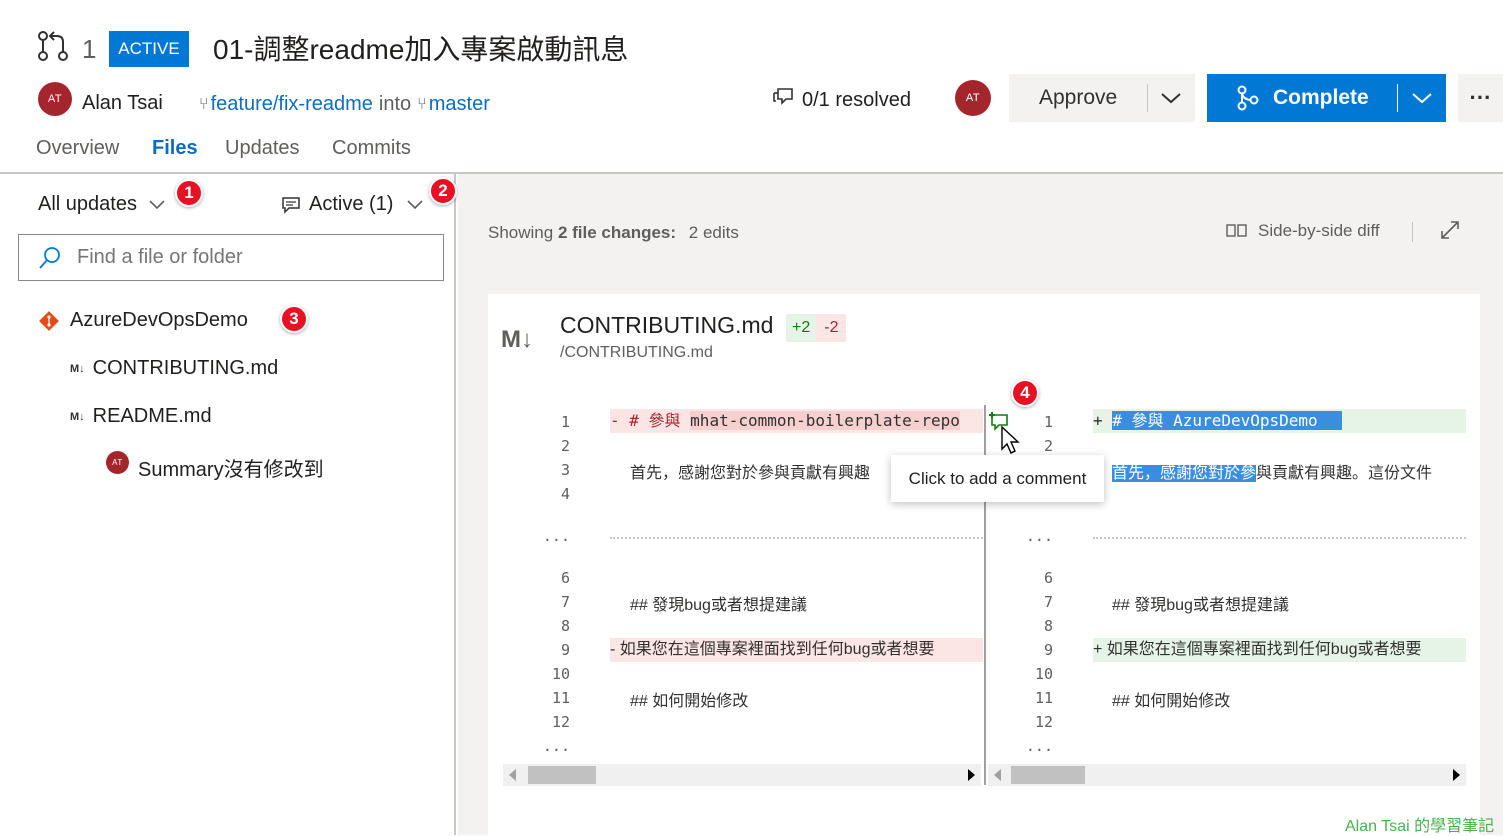 Image resolution: width=1503 pixels, height=836 pixels. What do you see at coordinates (560, 722) in the screenshot?
I see `line-number: 12` at bounding box center [560, 722].